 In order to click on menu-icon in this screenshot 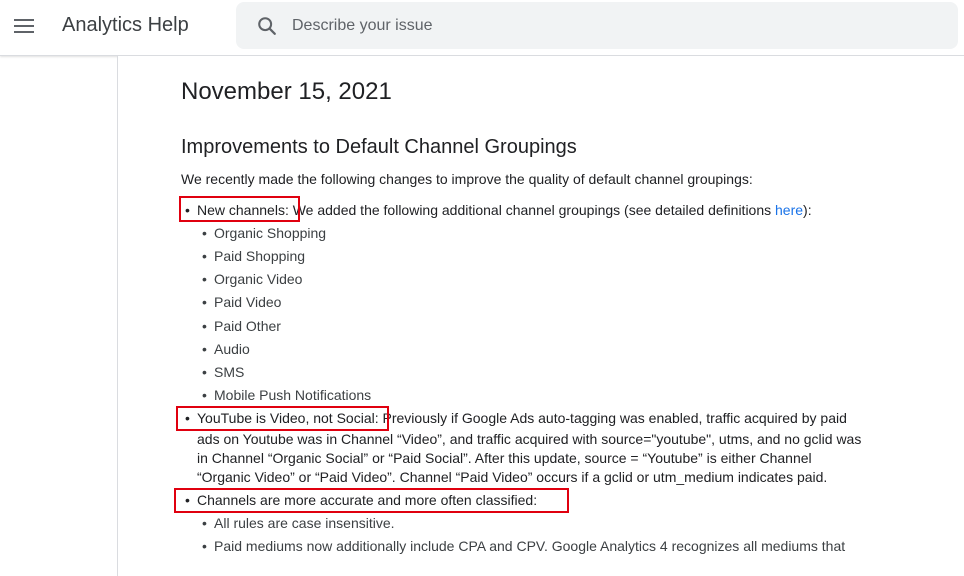, I will do `click(24, 25)`.